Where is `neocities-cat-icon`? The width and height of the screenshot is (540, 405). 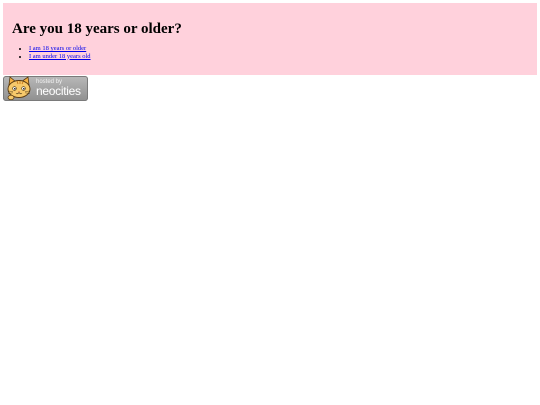
neocities-cat-icon is located at coordinates (19, 88).